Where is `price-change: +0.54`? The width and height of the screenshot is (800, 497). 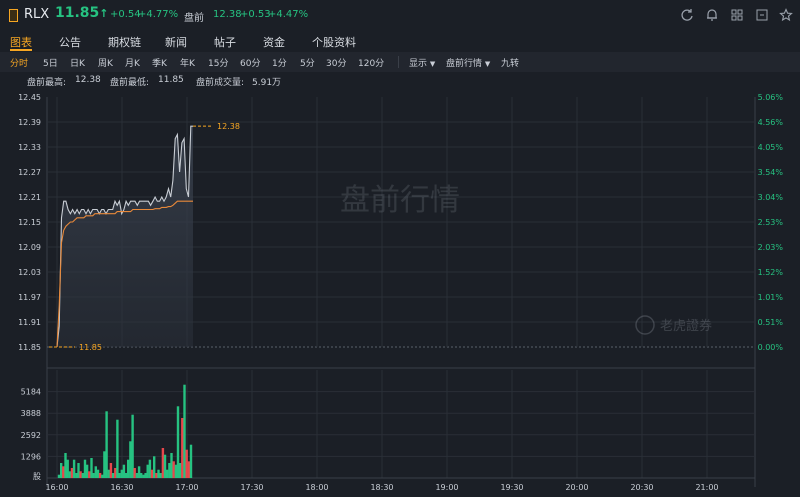
price-change: +0.54 is located at coordinates (125, 14).